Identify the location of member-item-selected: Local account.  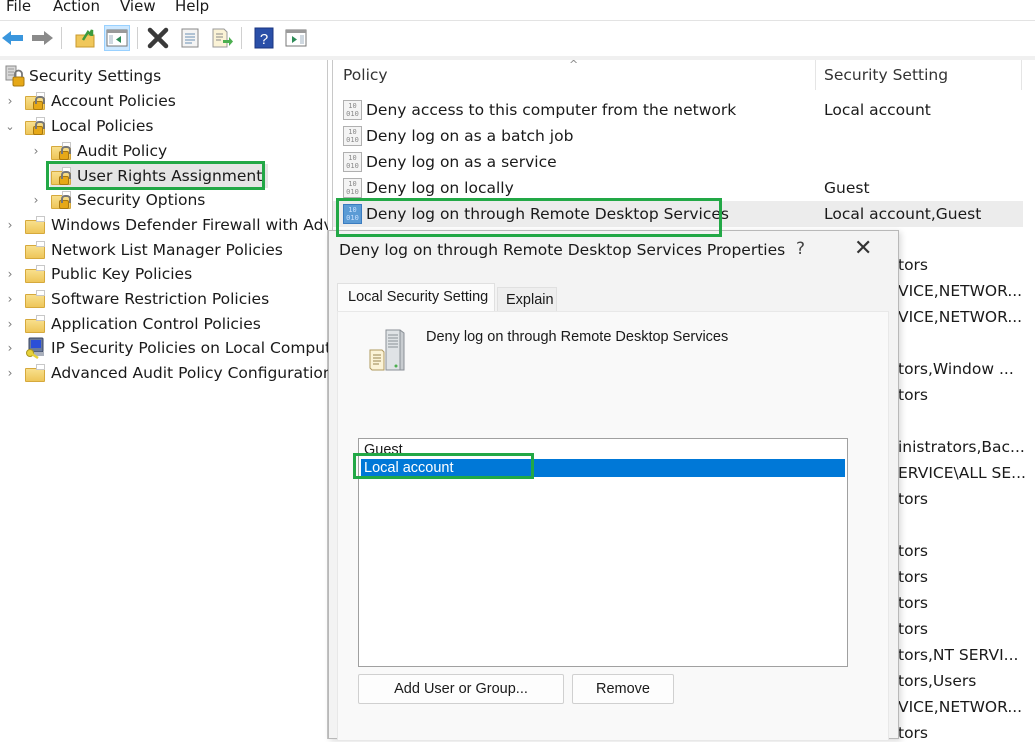
(603, 468).